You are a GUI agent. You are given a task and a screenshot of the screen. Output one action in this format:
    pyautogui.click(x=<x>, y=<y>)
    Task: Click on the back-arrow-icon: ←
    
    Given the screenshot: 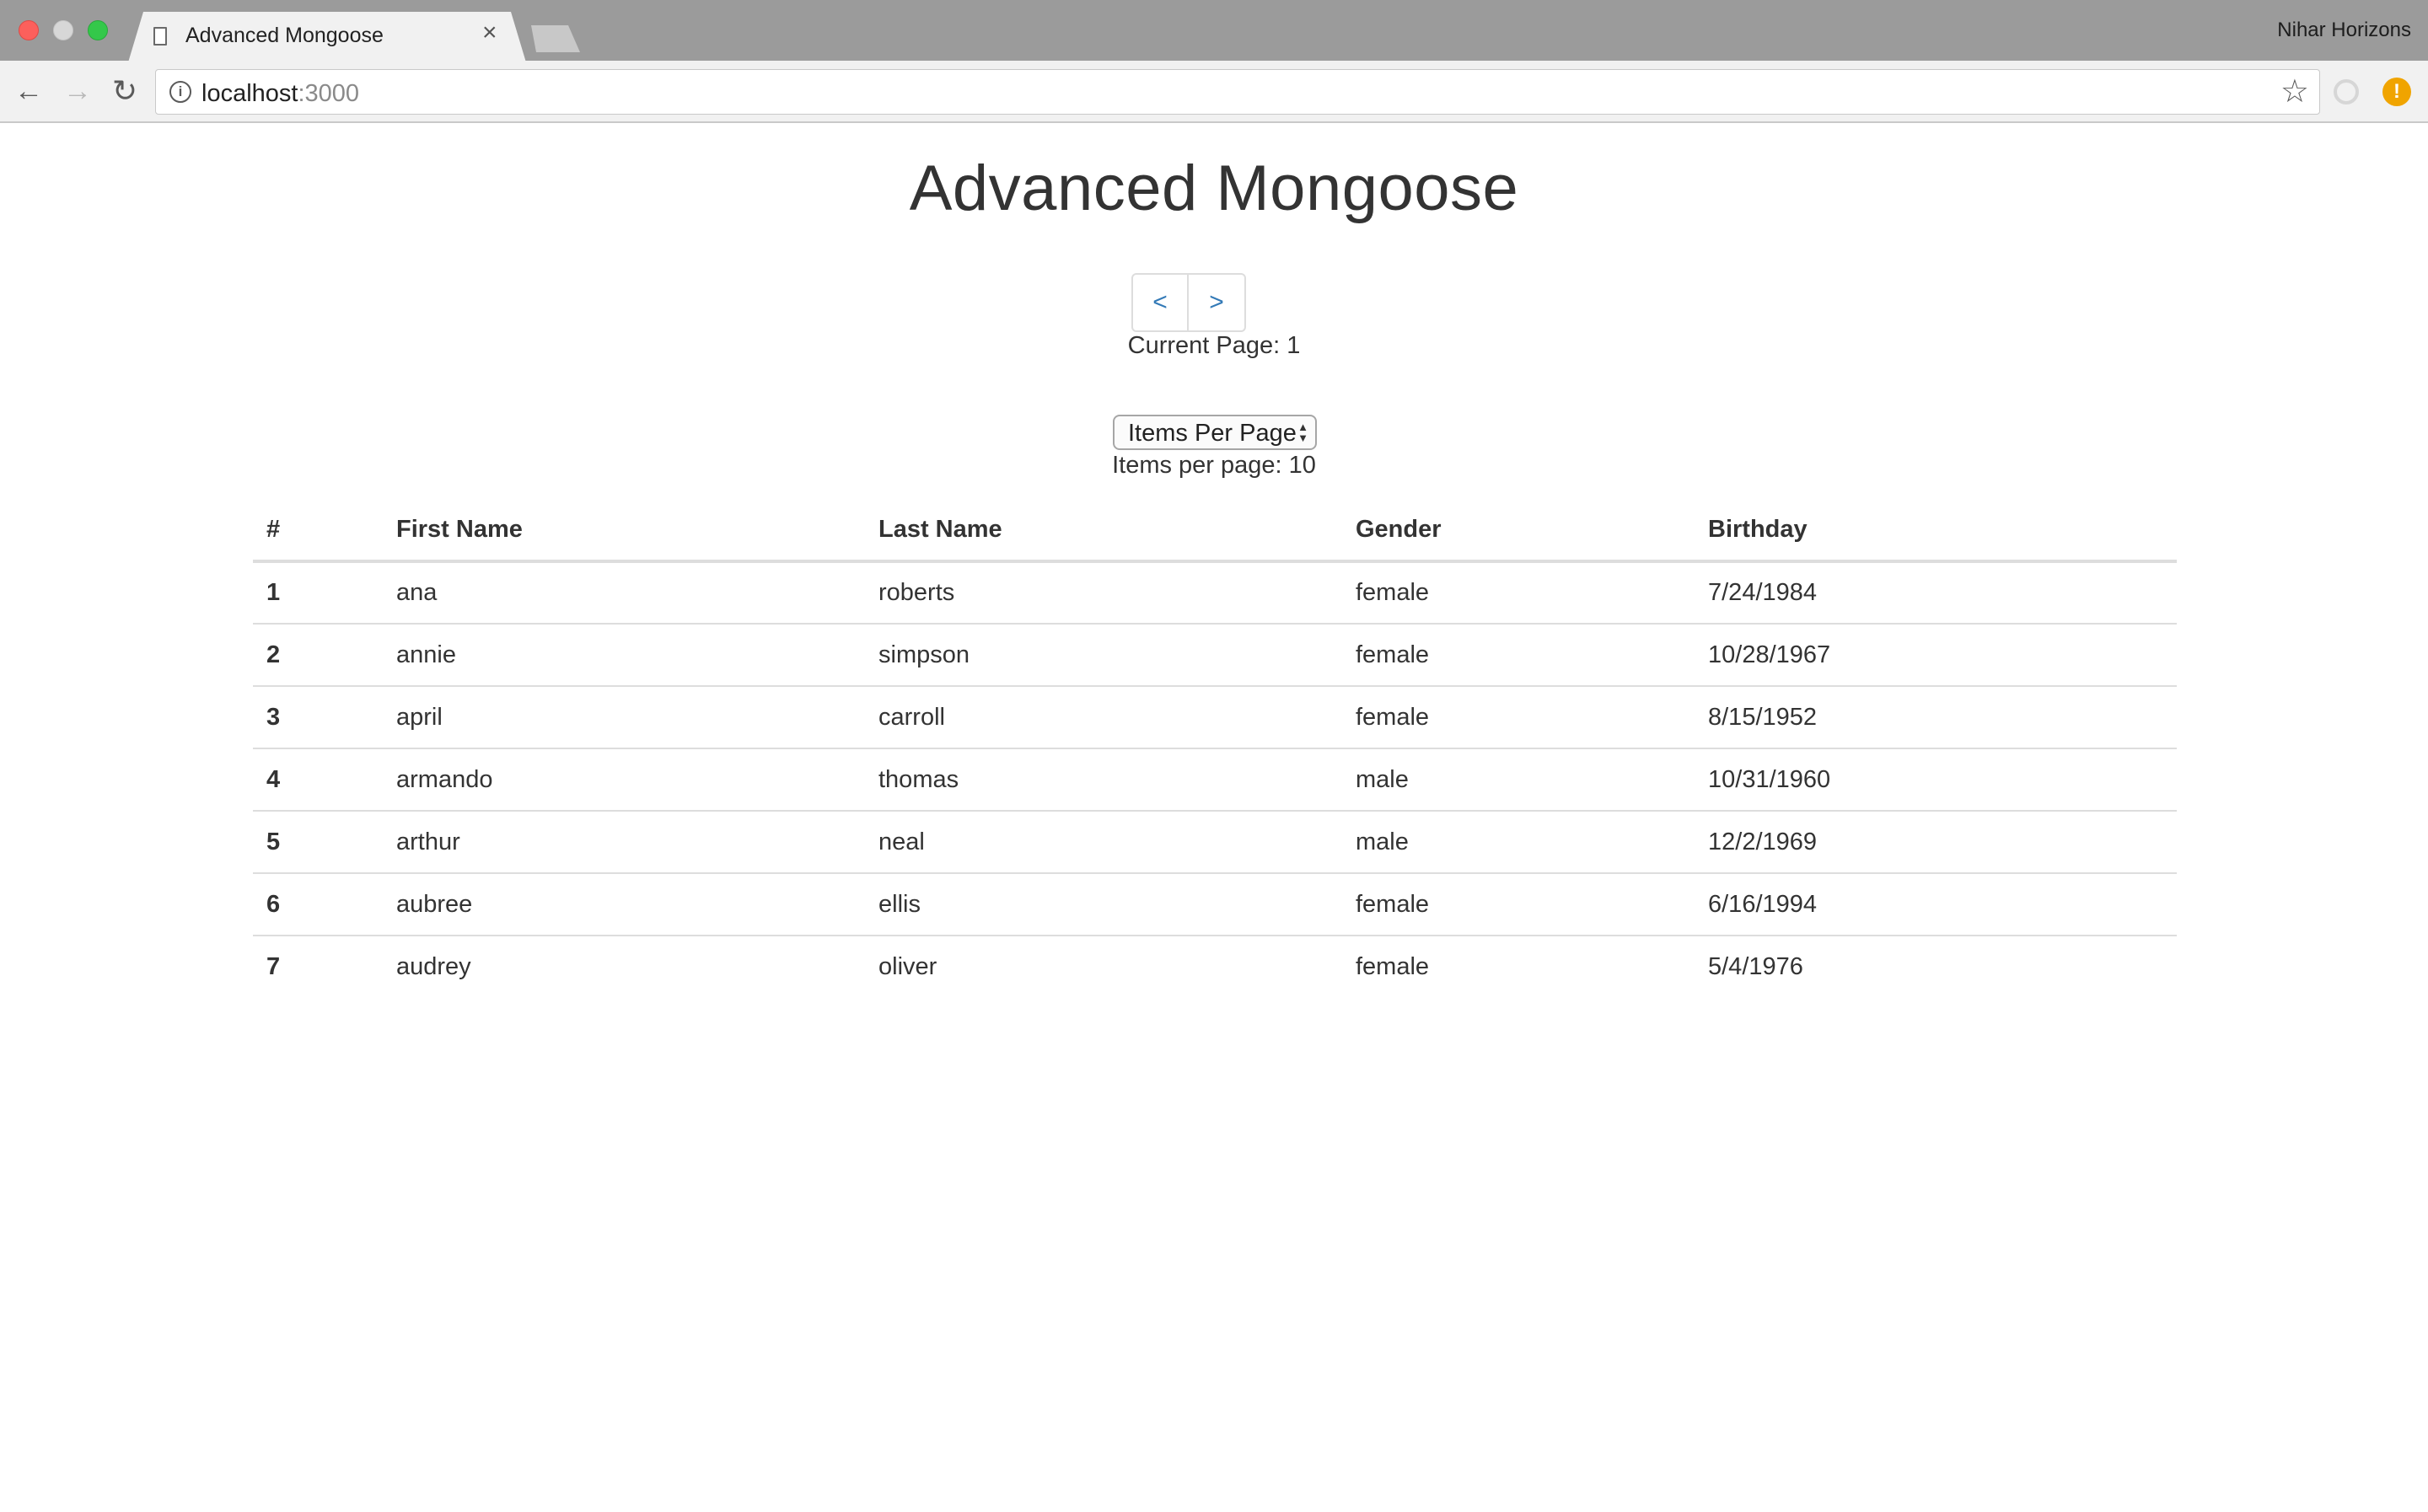 What is the action you would take?
    pyautogui.click(x=29, y=91)
    